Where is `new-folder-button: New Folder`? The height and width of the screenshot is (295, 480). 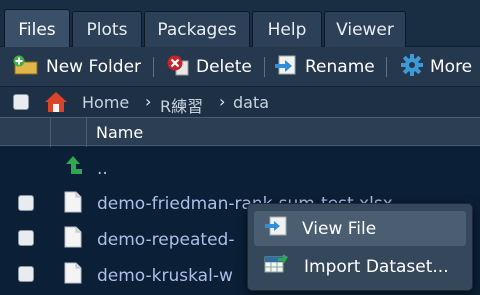 new-folder-button: New Folder is located at coordinates (76, 67).